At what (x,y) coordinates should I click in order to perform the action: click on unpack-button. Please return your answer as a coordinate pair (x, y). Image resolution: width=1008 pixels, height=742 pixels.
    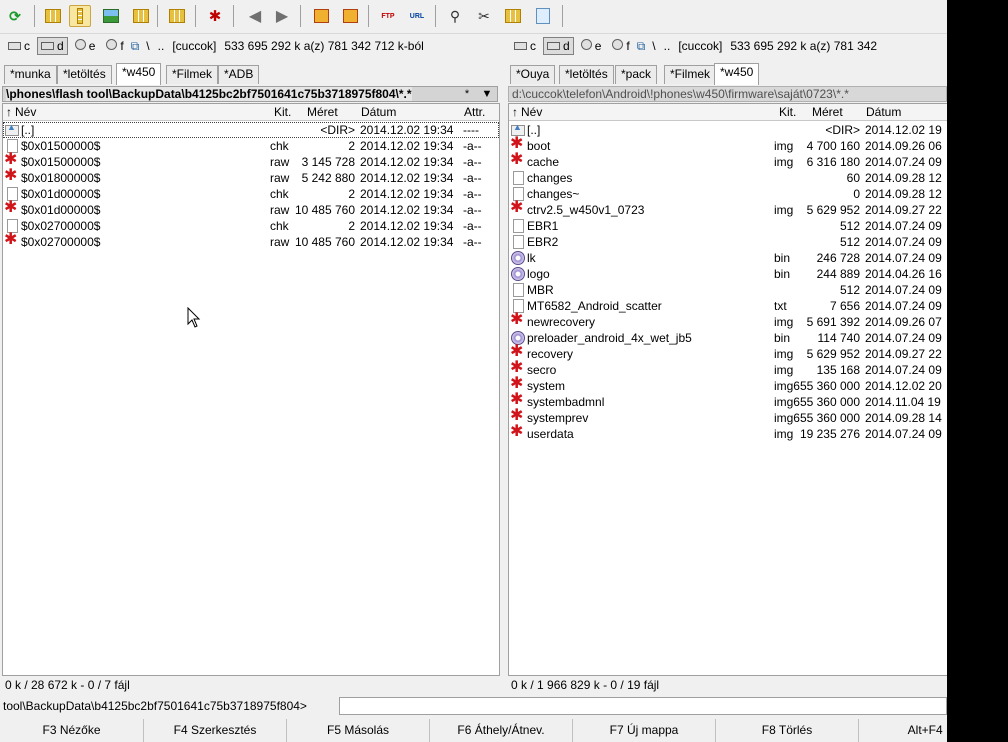
    Looking at the image, I should click on (350, 16).